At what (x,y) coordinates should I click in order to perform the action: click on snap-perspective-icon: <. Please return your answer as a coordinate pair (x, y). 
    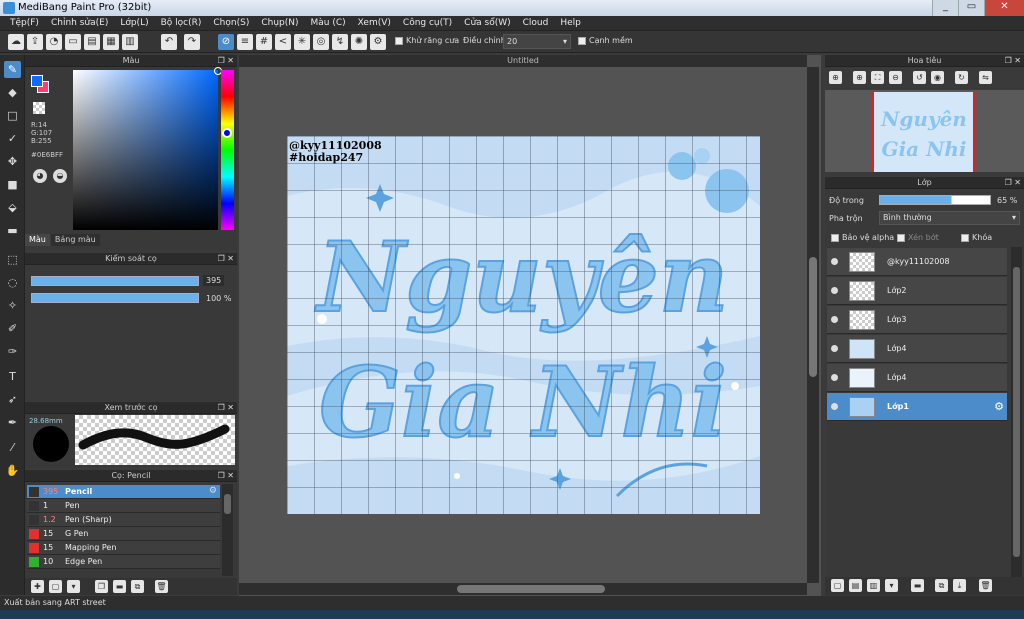
    Looking at the image, I should click on (283, 42).